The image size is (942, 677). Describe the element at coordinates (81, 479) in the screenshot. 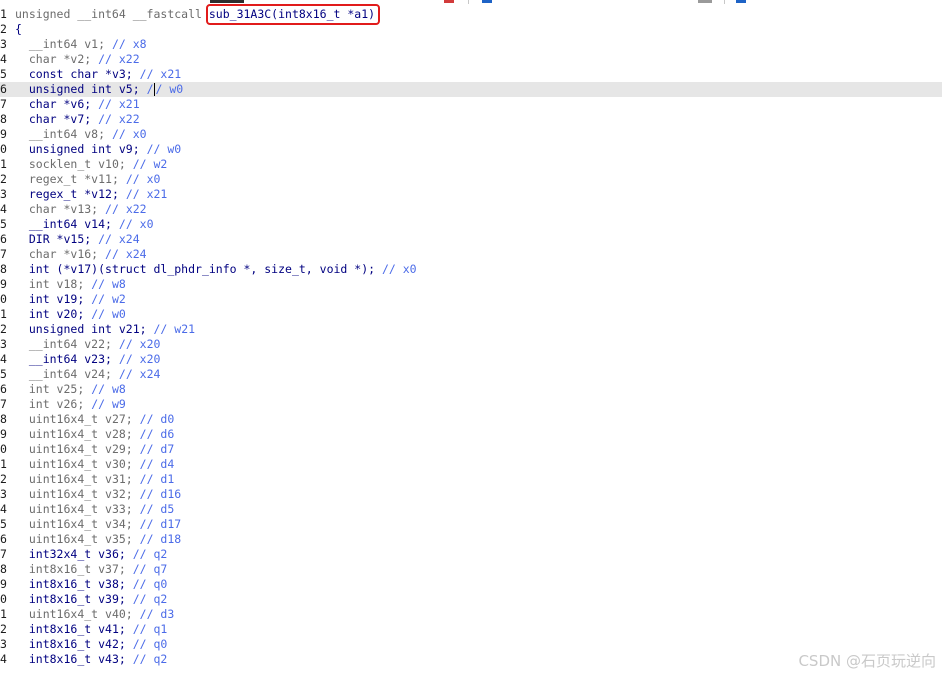

I see `variable-declaration: uint16x4_t v31;` at that location.